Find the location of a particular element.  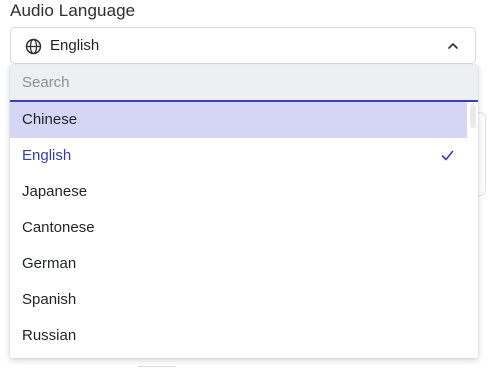

dropdown-scrollbar is located at coordinates (473, 116).